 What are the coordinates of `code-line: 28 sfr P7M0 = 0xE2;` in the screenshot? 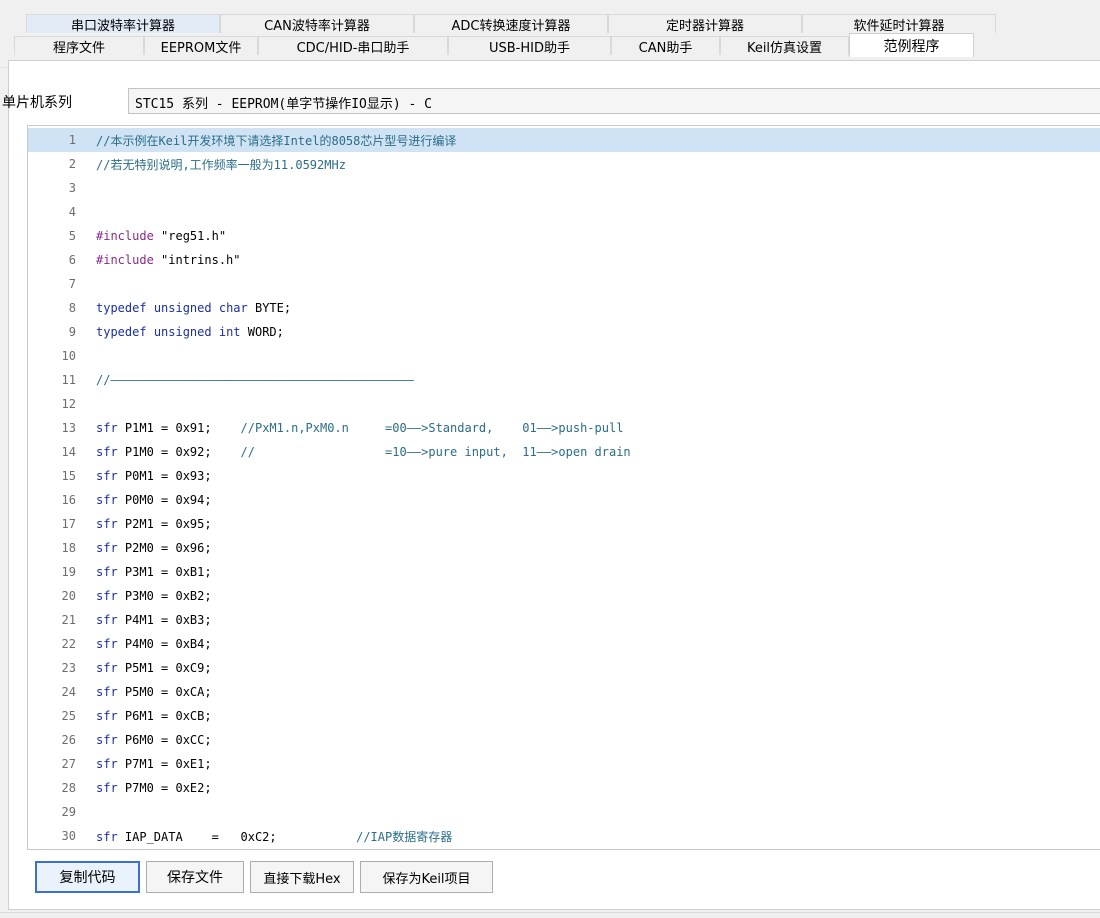 It's located at (564, 788).